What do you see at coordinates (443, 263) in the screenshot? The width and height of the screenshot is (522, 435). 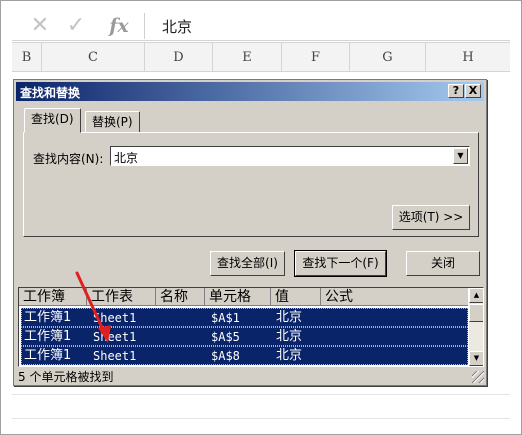 I see `close-button: 关闭` at bounding box center [443, 263].